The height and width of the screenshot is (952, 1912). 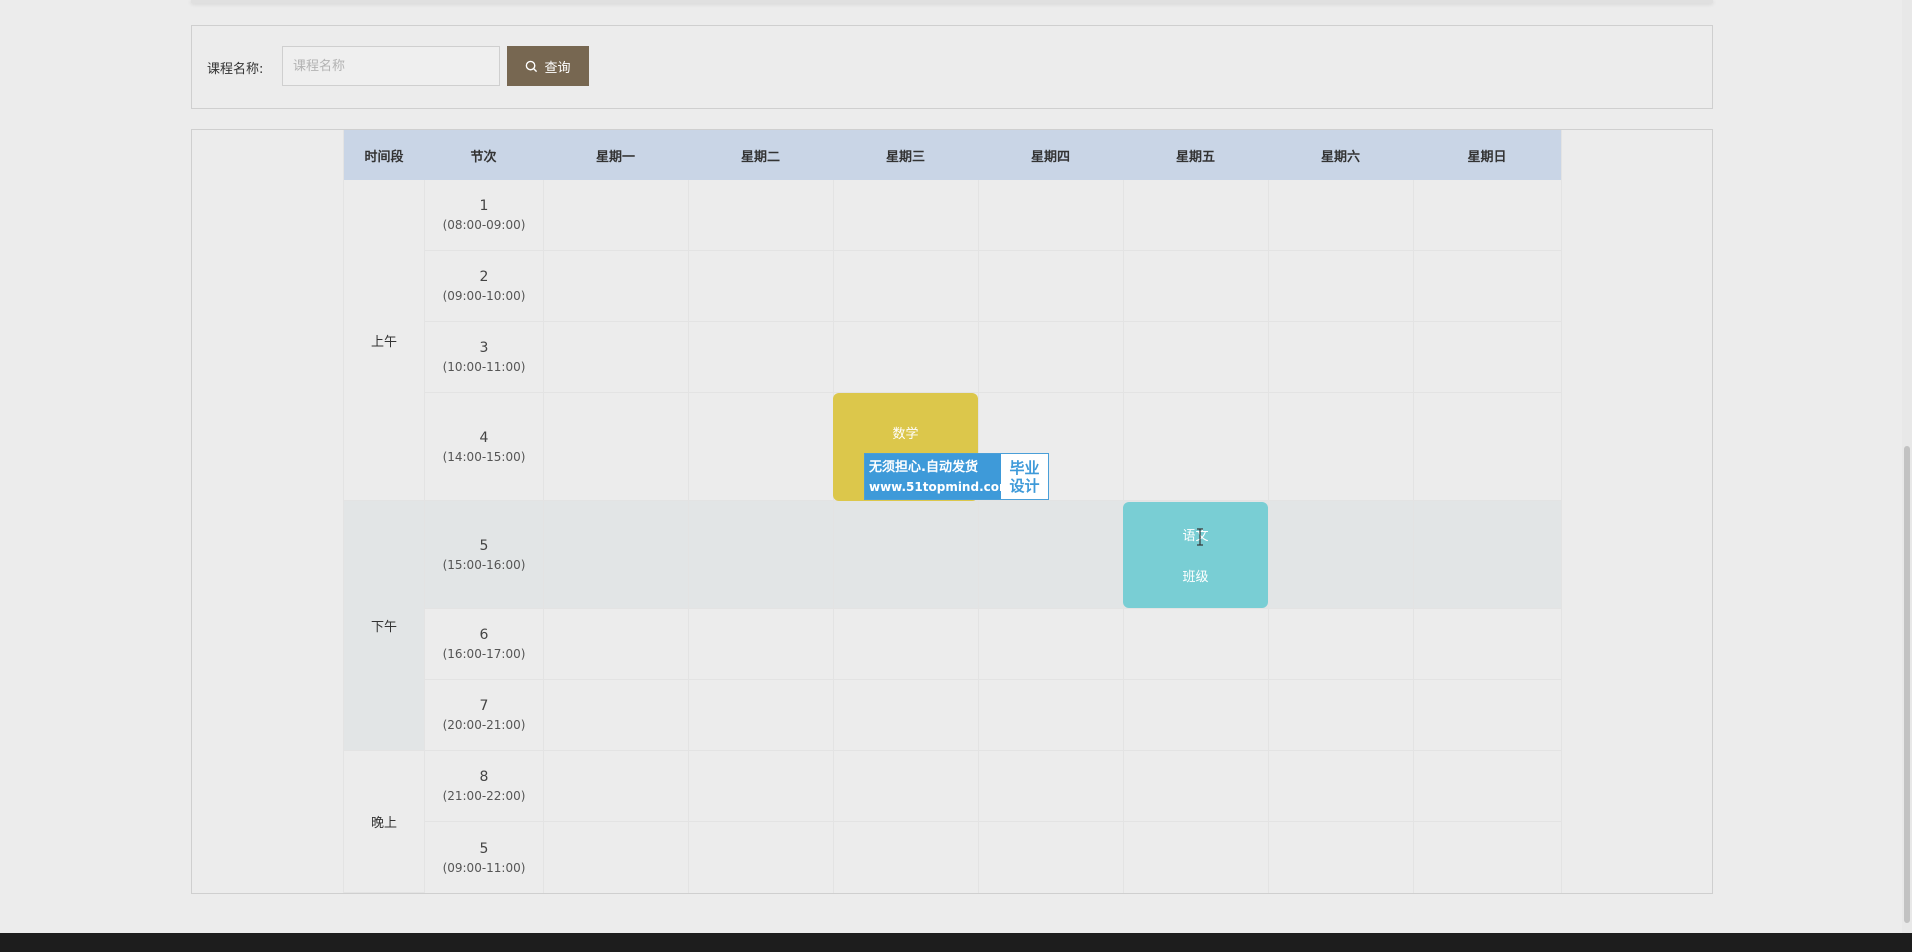 I want to click on slot-cell: 8 (21:00-22:00), so click(x=483, y=786).